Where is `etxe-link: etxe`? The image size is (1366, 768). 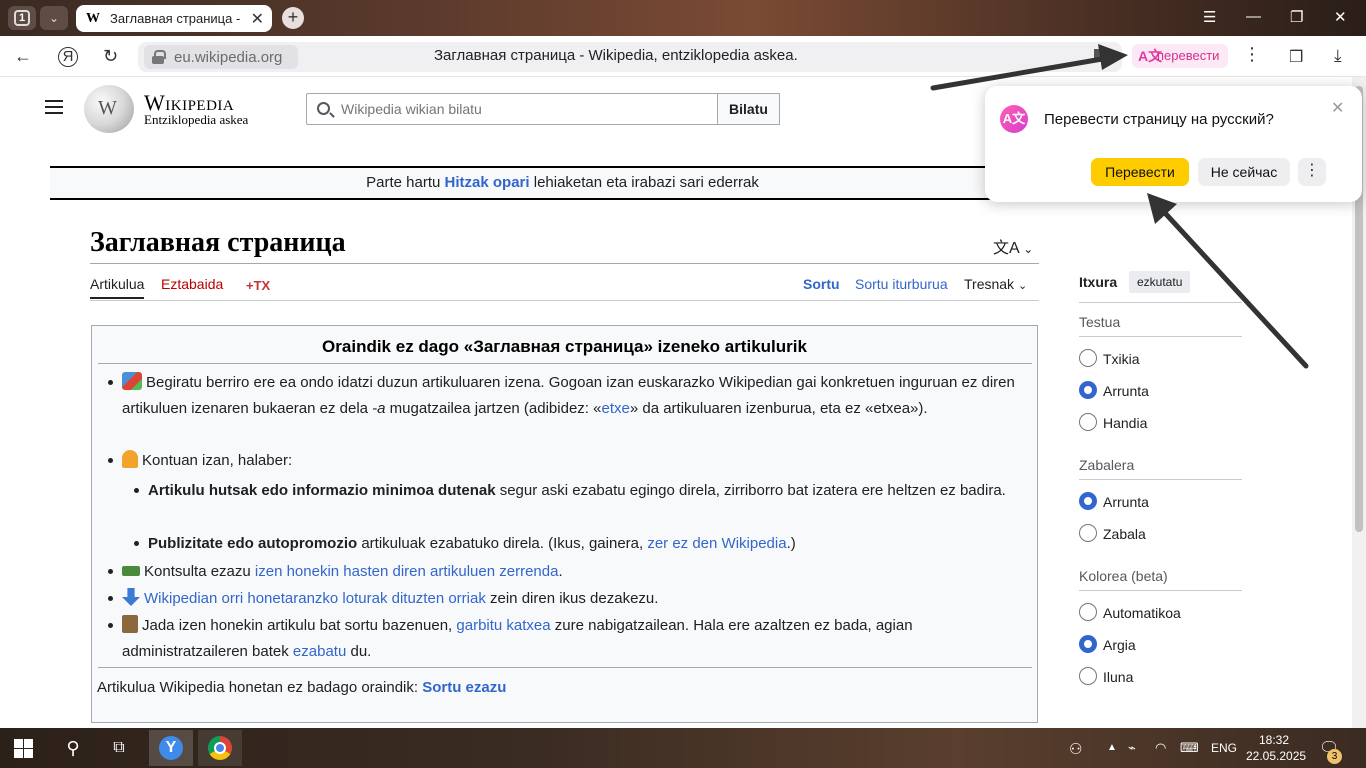 etxe-link: etxe is located at coordinates (615, 408).